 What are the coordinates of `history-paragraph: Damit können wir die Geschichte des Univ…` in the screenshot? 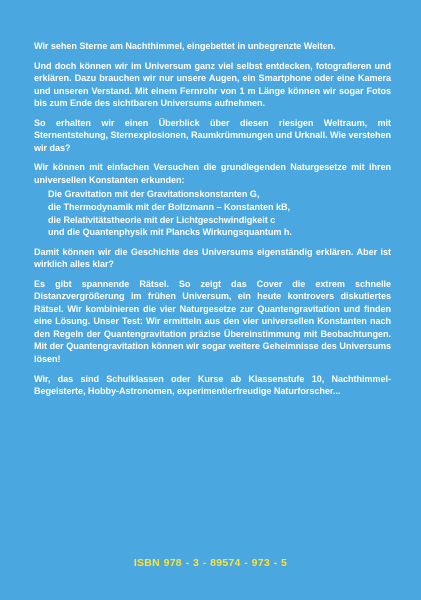 It's located at (212, 258).